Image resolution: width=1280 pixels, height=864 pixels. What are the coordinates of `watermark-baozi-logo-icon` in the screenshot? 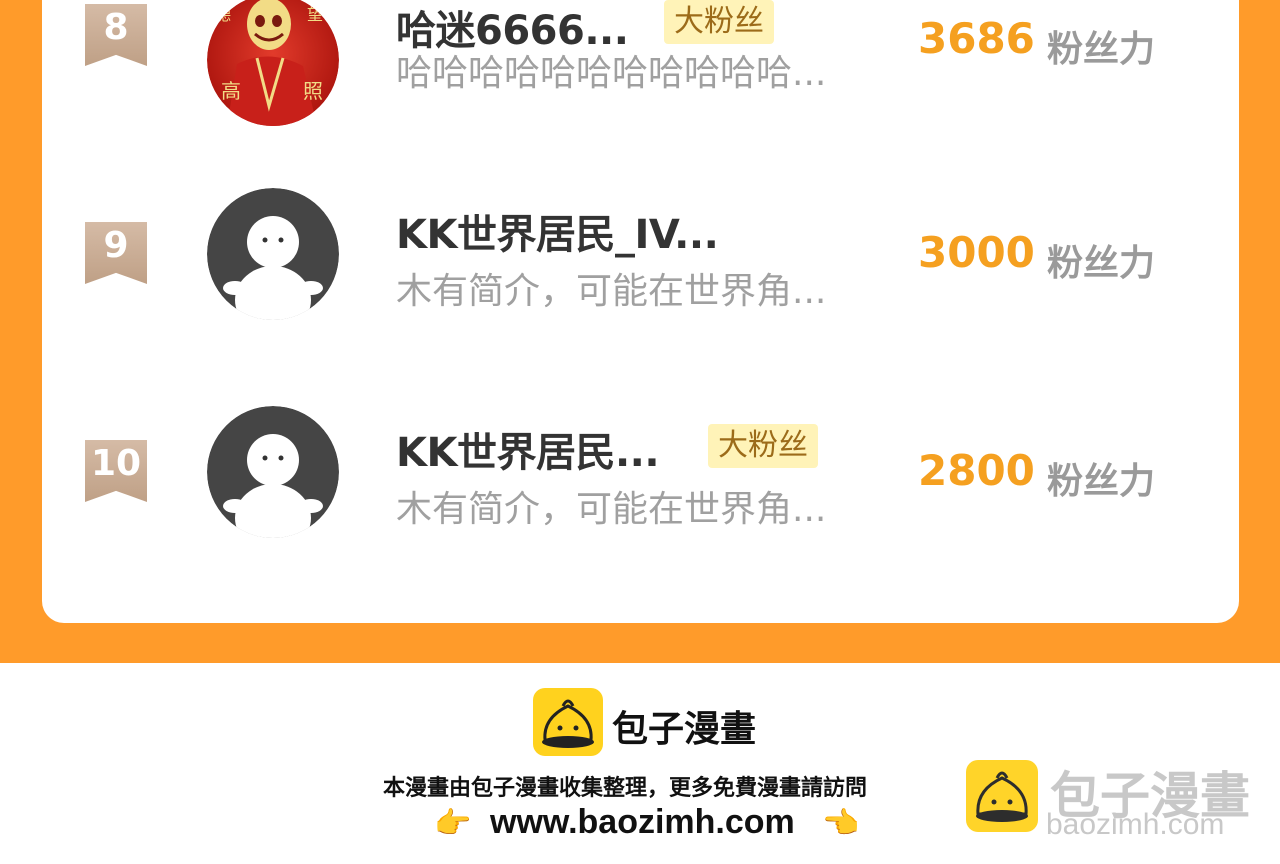 It's located at (1002, 796).